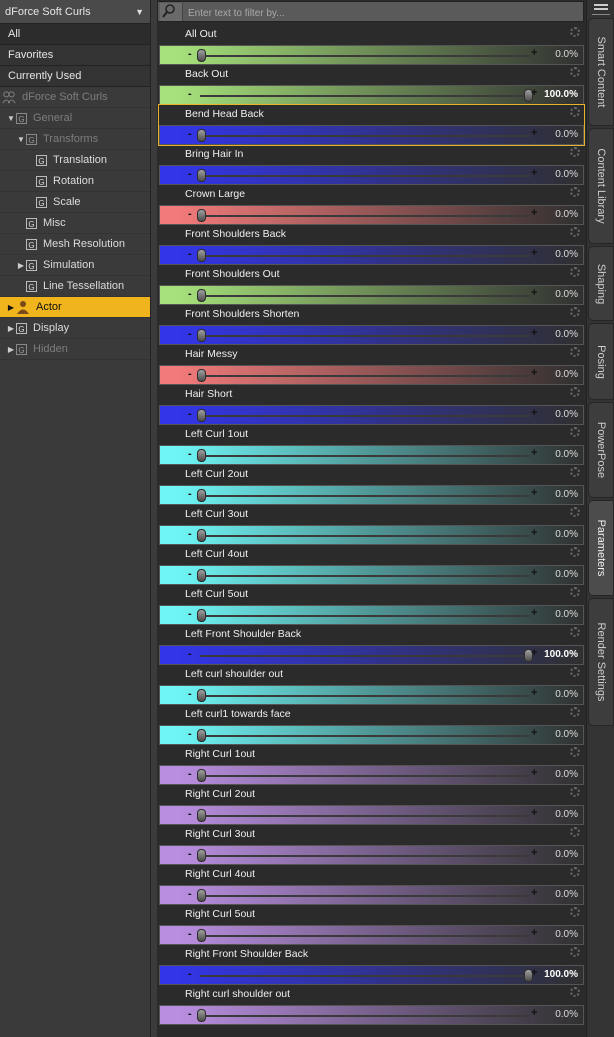 Image resolution: width=614 pixels, height=1037 pixels. I want to click on tab-smart-content: Smart Content, so click(601, 72).